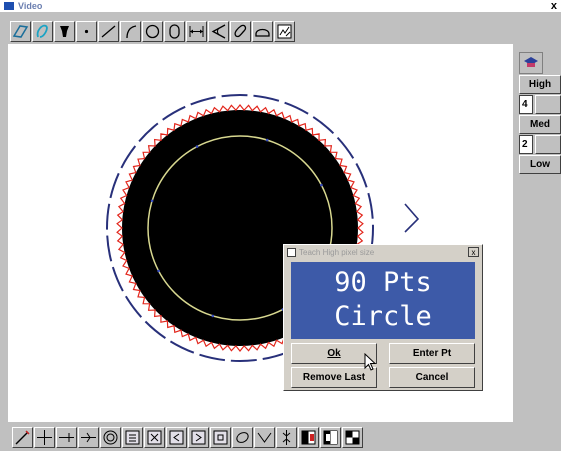  I want to click on edge-right-icon, so click(88, 437).